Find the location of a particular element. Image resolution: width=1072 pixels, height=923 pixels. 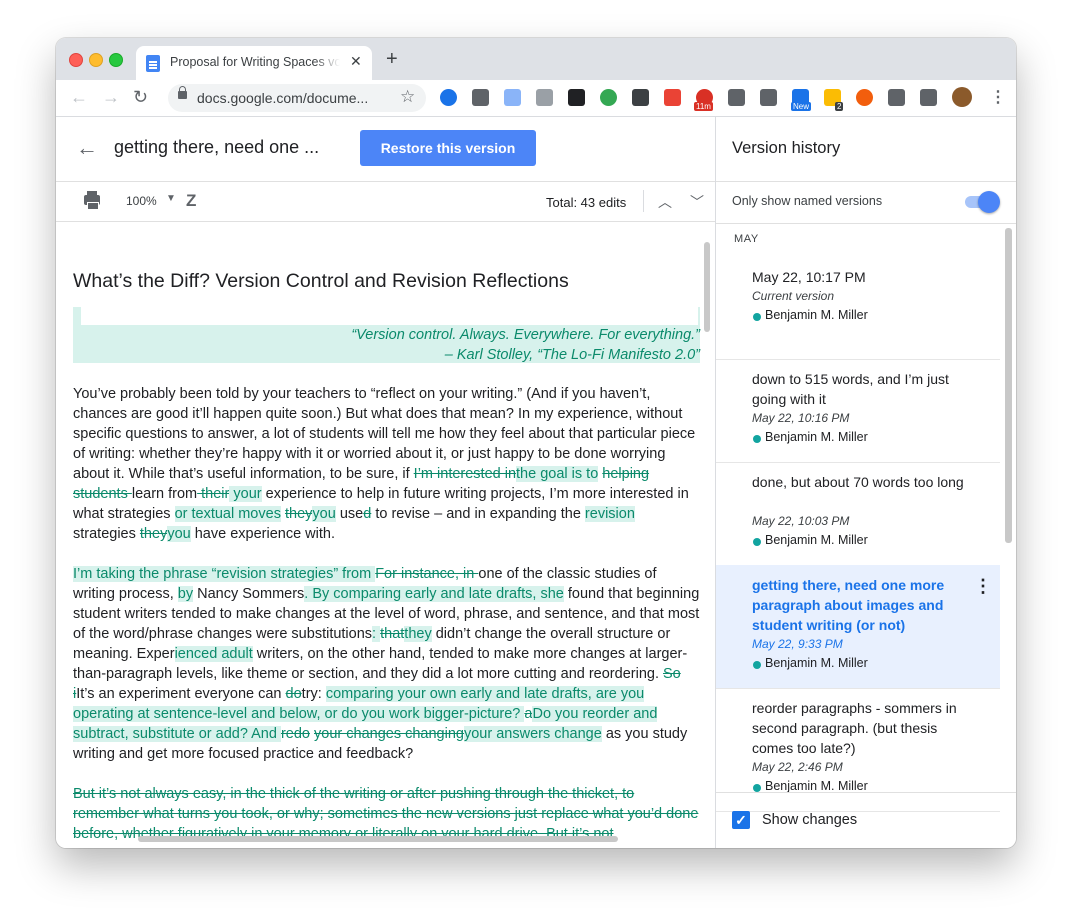

close-window-button is located at coordinates (76, 60).